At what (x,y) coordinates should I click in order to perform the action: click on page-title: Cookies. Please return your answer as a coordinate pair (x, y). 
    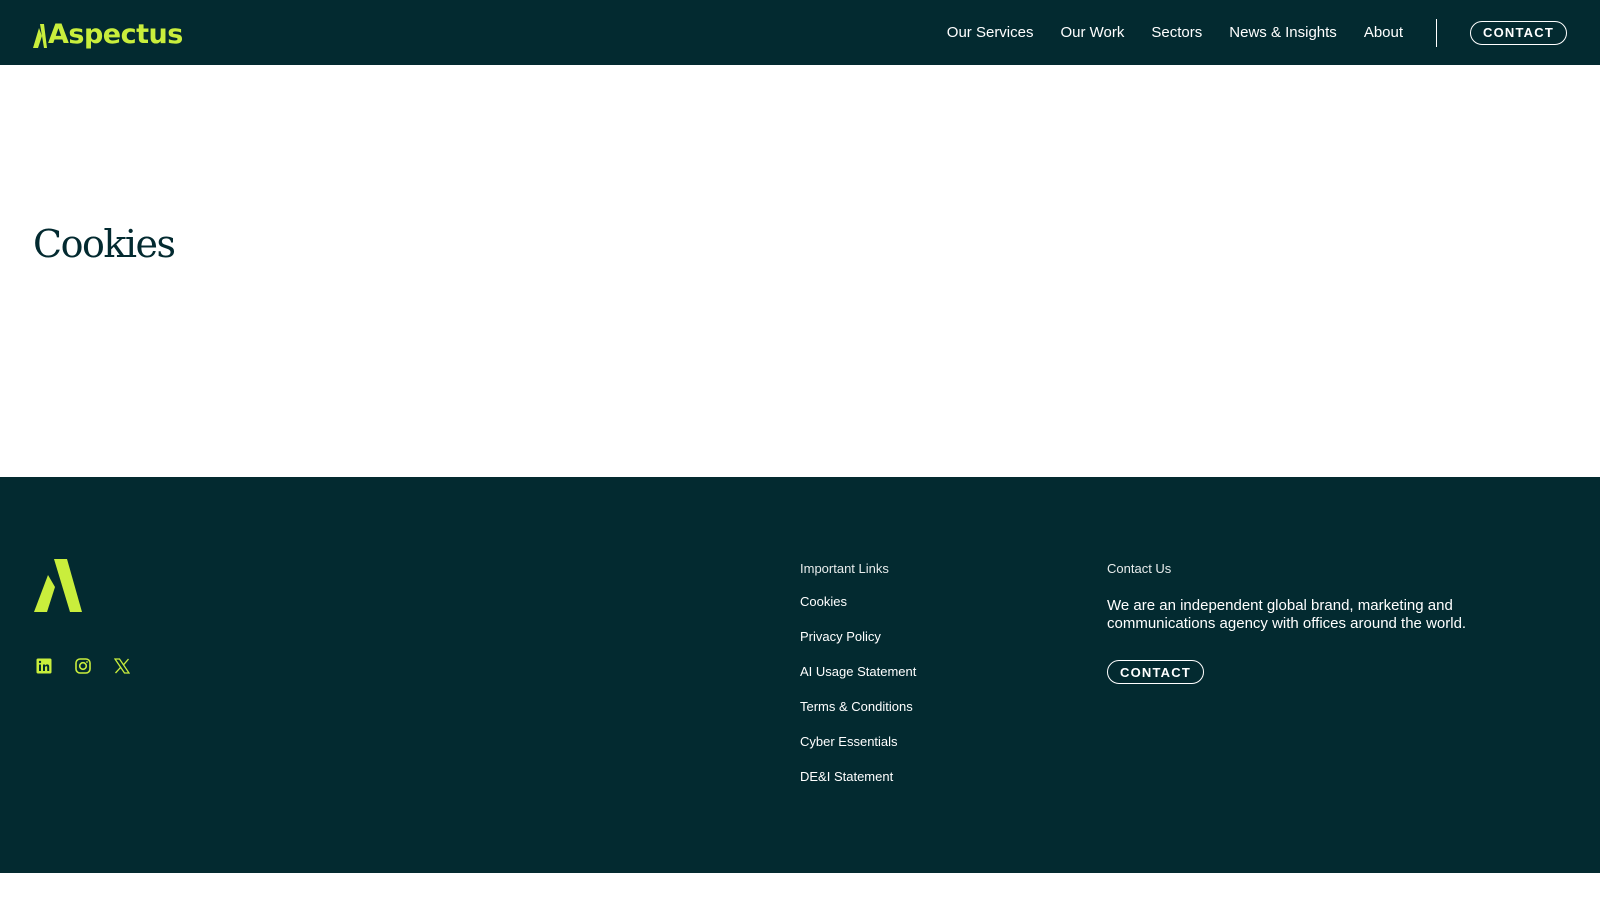
    Looking at the image, I should click on (104, 244).